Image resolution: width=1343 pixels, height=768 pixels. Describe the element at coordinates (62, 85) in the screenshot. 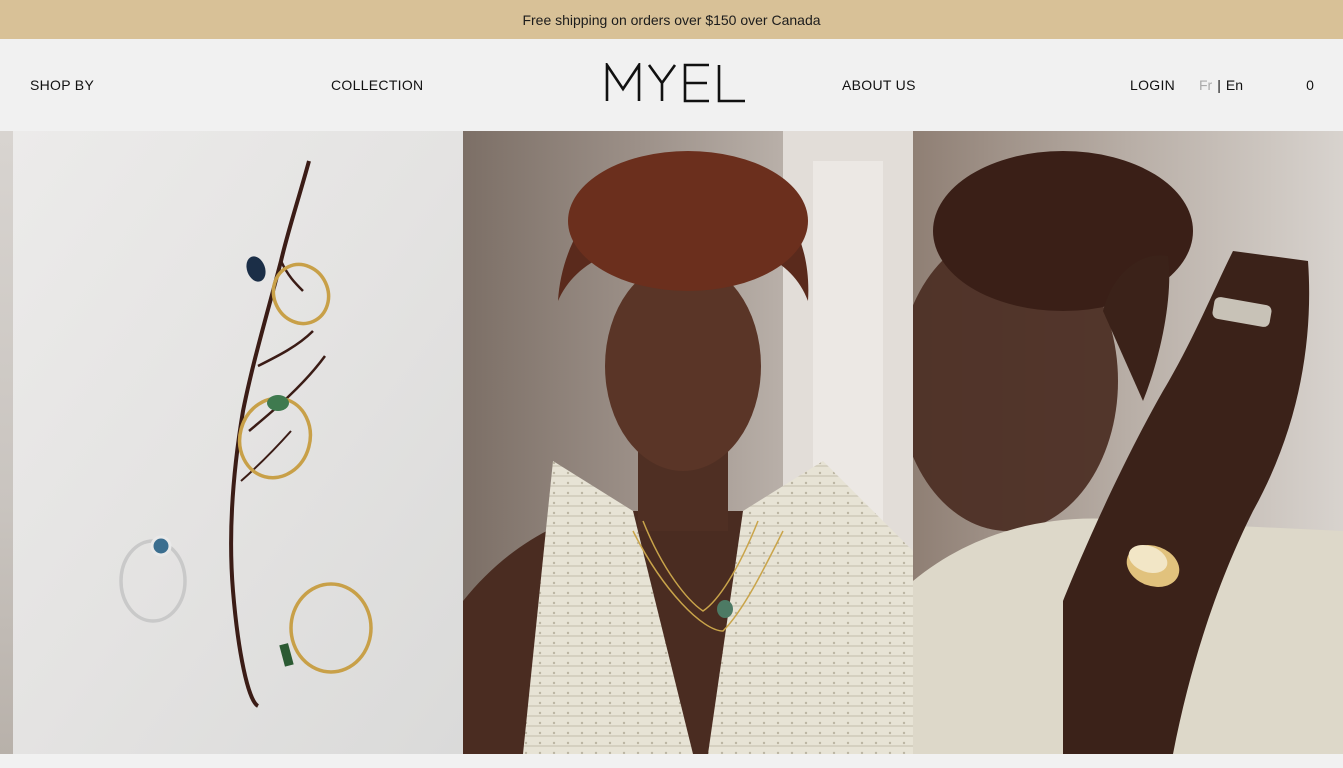

I see `nav-shop-by: SHOP BY` at that location.